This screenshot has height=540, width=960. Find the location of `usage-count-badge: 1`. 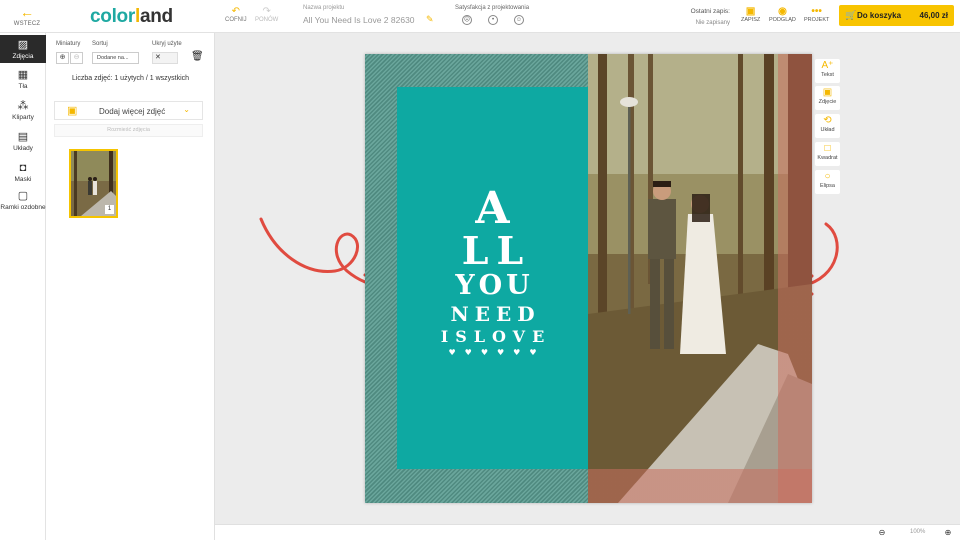

usage-count-badge: 1 is located at coordinates (109, 209).